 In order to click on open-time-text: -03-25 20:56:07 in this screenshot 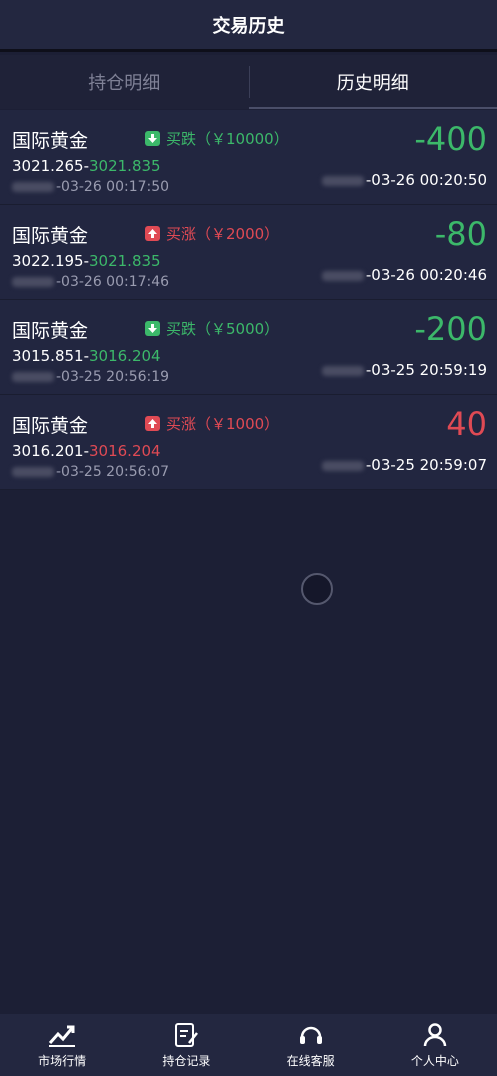, I will do `click(113, 472)`.